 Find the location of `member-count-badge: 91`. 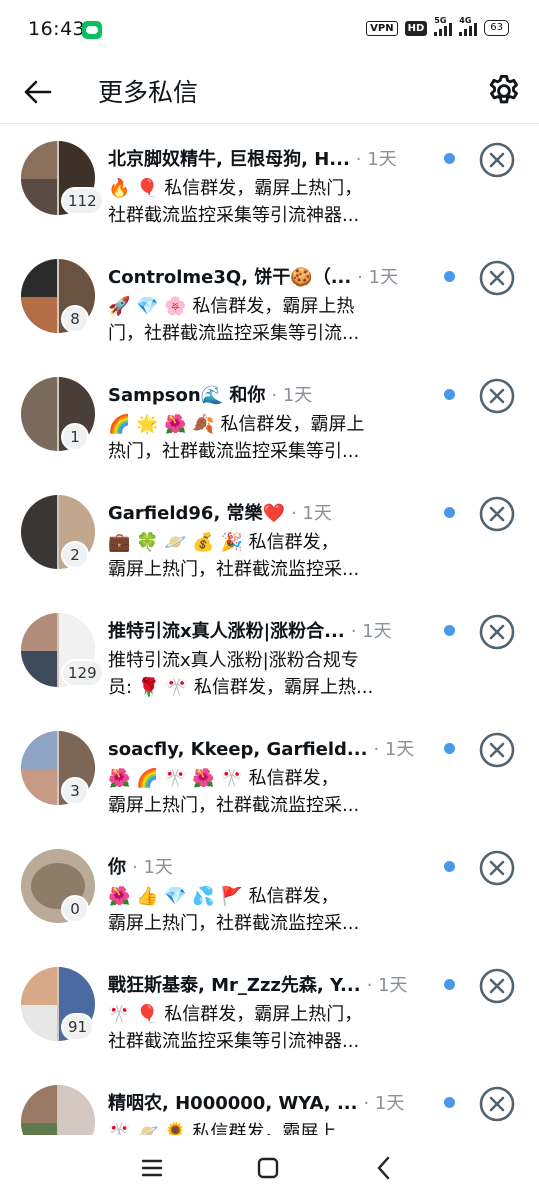

member-count-badge: 91 is located at coordinates (78, 1027).